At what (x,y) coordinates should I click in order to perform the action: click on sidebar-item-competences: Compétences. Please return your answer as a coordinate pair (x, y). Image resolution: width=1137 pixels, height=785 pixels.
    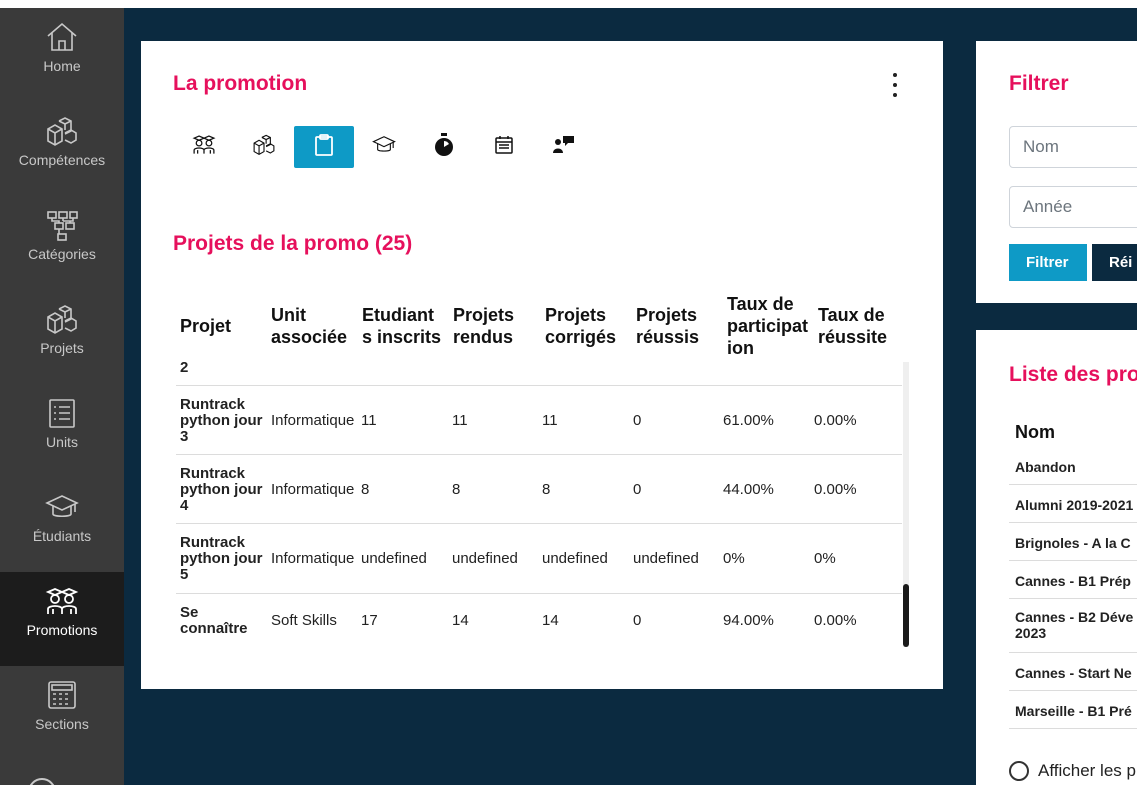
    Looking at the image, I should click on (62, 149).